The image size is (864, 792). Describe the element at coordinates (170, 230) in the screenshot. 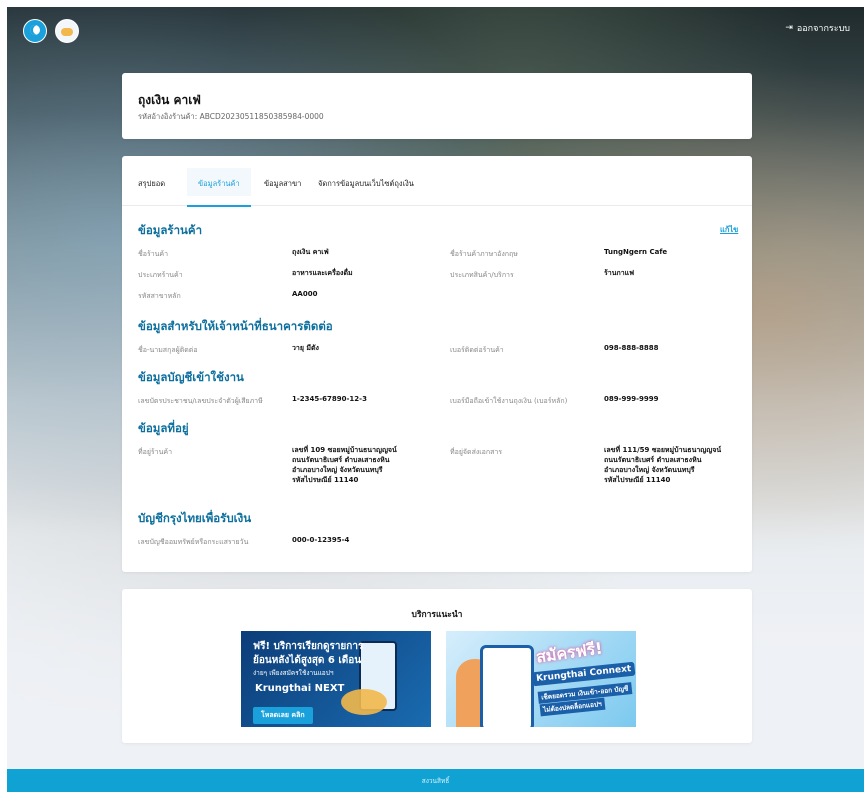

I see `section-store-info-title: ข้อมูลร้านค้า` at that location.